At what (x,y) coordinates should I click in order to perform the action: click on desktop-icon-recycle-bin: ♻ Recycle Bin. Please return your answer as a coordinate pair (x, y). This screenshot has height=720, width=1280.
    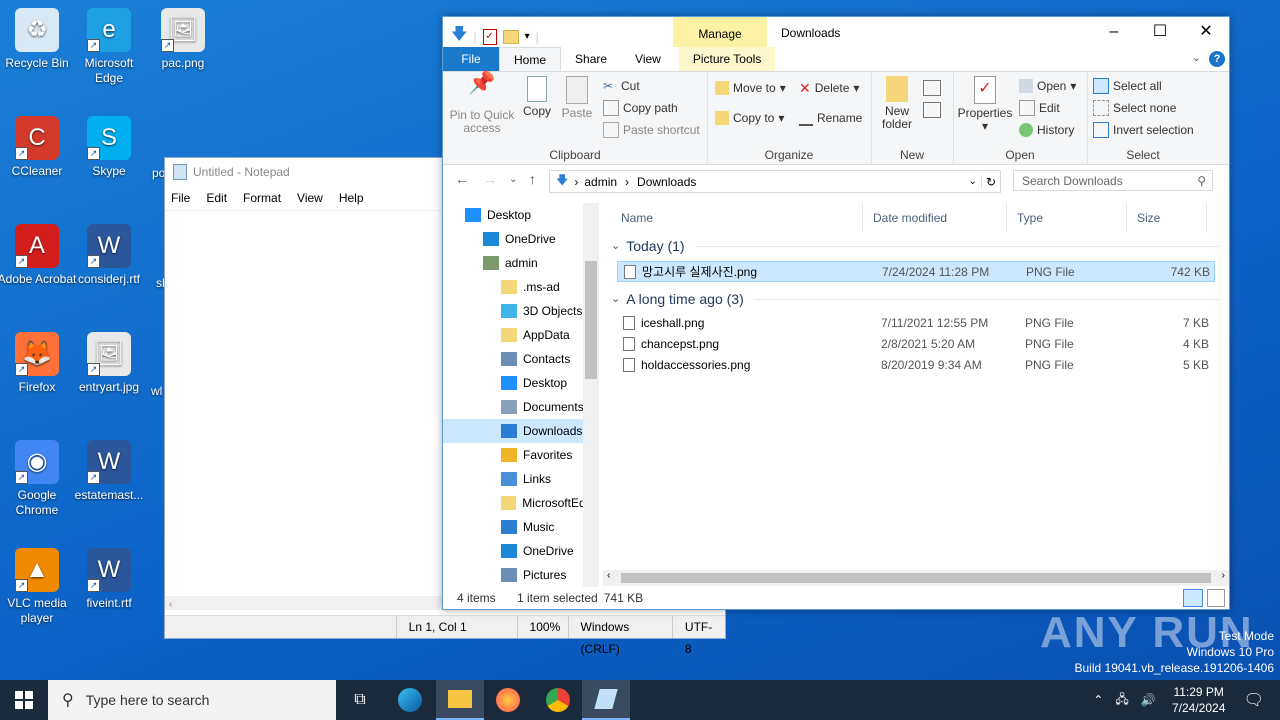
    Looking at the image, I should click on (38, 39).